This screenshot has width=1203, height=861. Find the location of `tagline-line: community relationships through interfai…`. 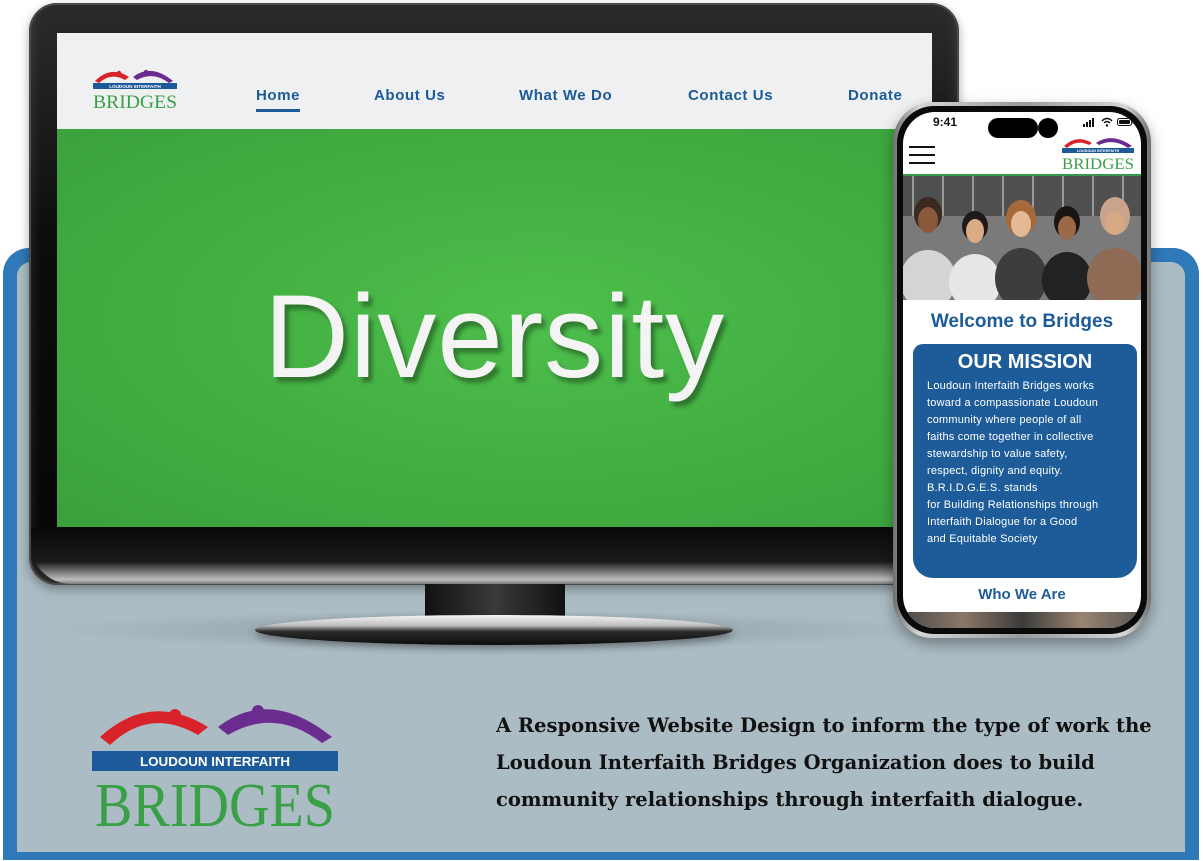

tagline-line: community relationships through interfai… is located at coordinates (790, 799).